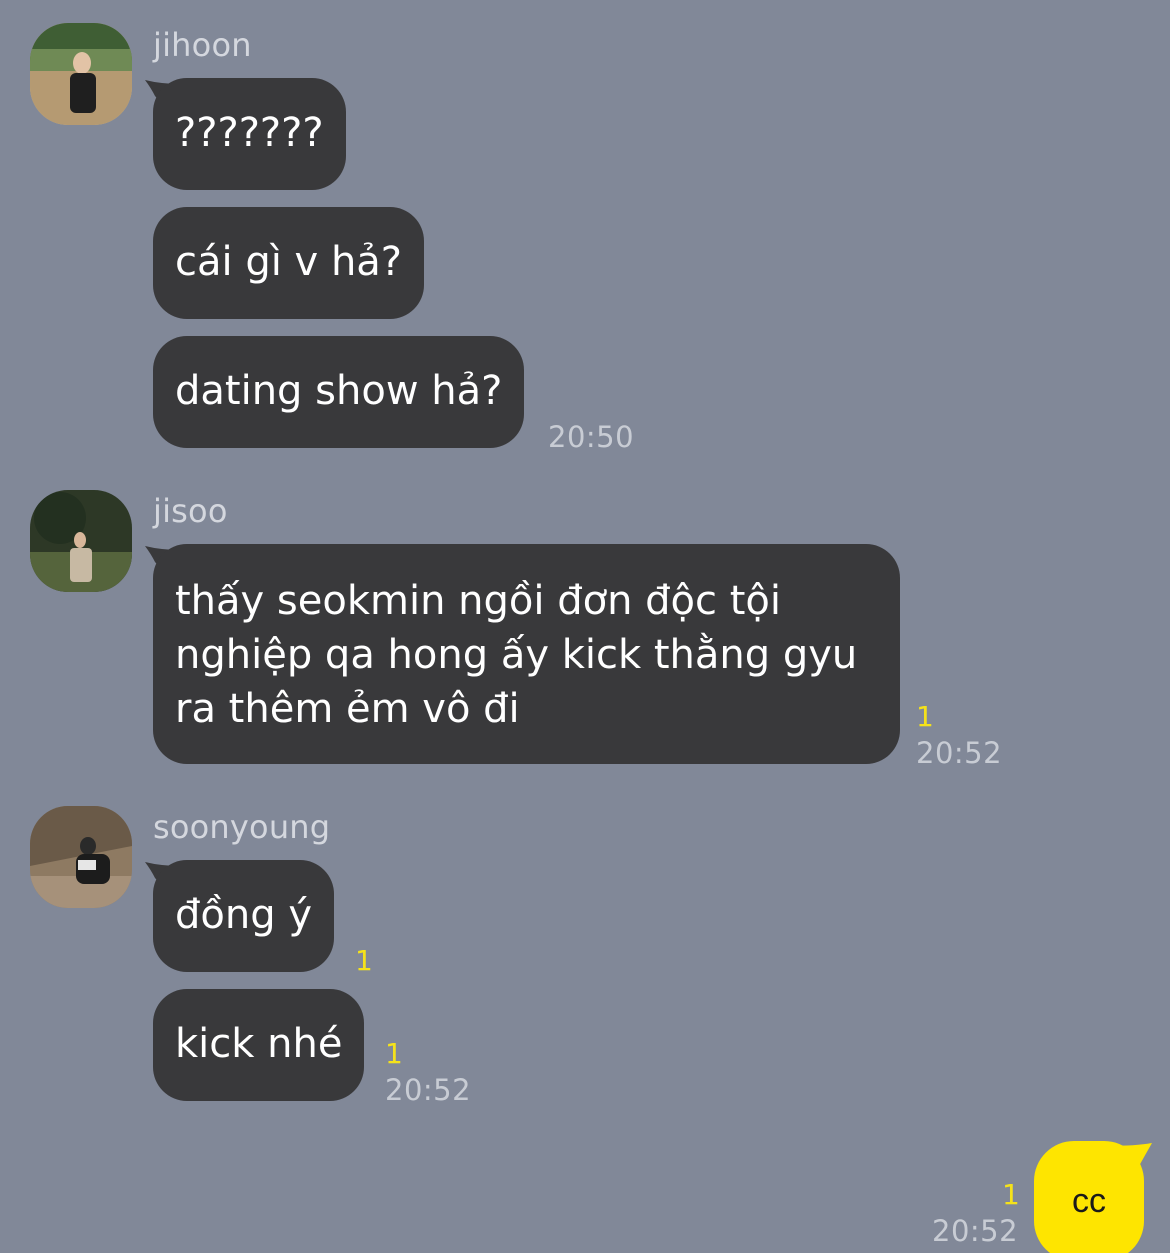 The width and height of the screenshot is (1170, 1253). What do you see at coordinates (1089, 1201) in the screenshot?
I see `message-text: cc` at bounding box center [1089, 1201].